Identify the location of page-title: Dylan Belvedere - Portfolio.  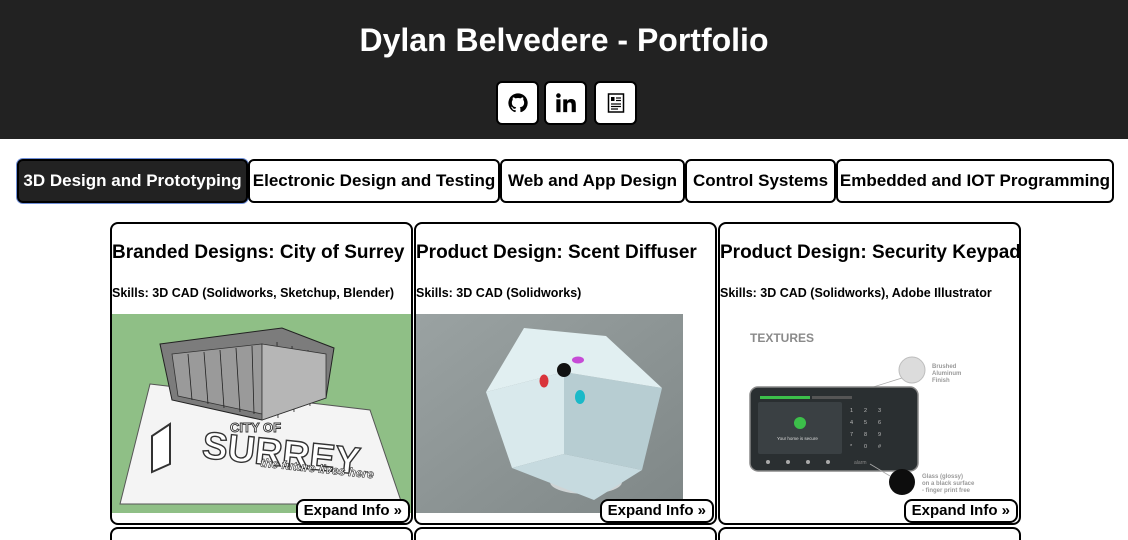
(564, 40).